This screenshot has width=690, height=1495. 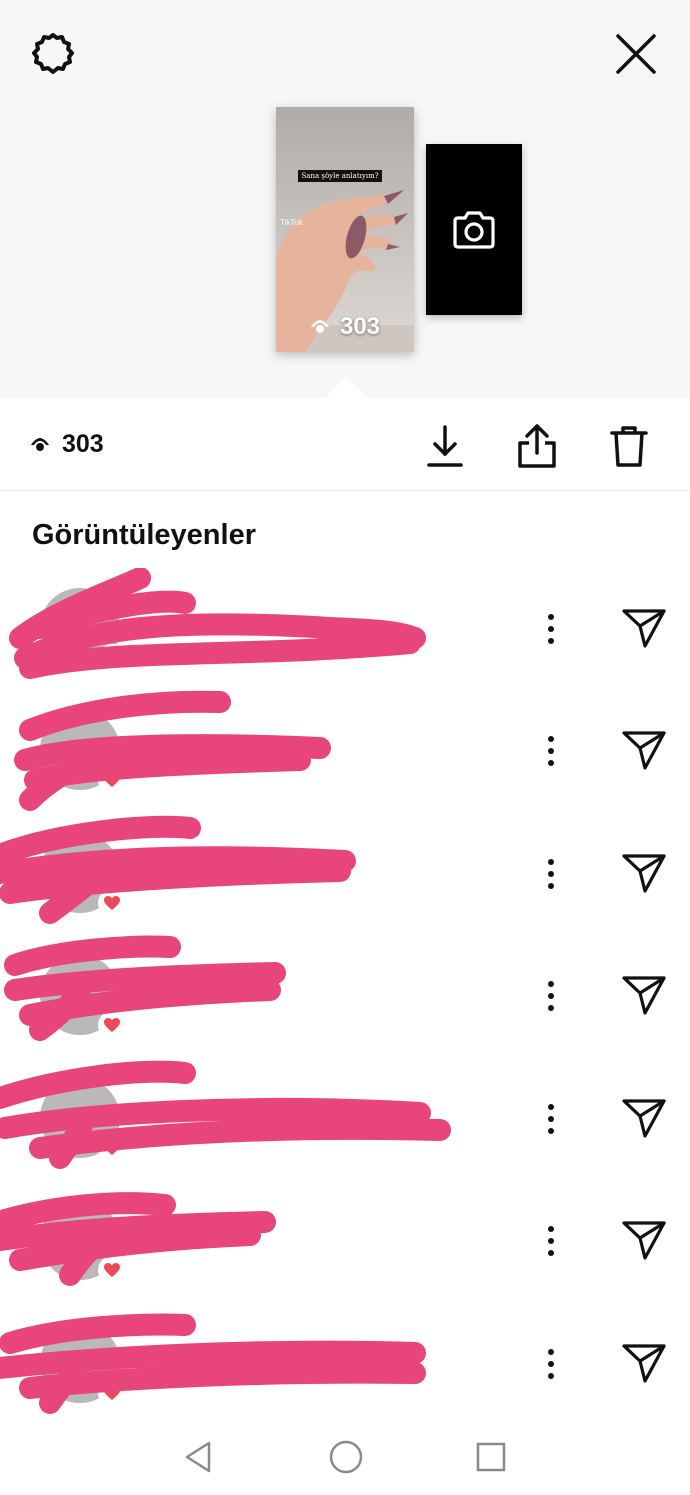 I want to click on trash-icon, so click(x=629, y=446).